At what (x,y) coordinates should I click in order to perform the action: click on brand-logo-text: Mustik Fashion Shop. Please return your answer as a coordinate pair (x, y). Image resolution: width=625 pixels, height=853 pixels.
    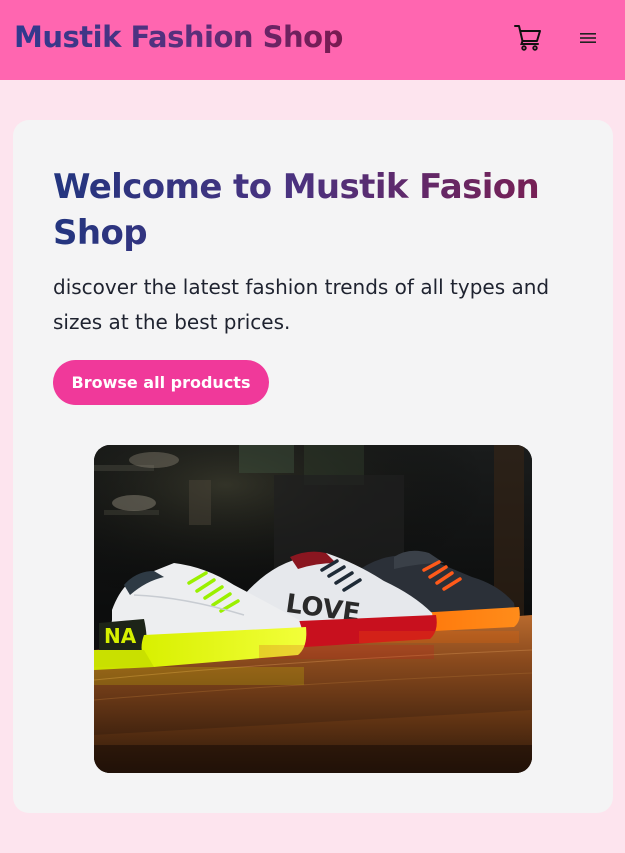
    Looking at the image, I should click on (178, 37).